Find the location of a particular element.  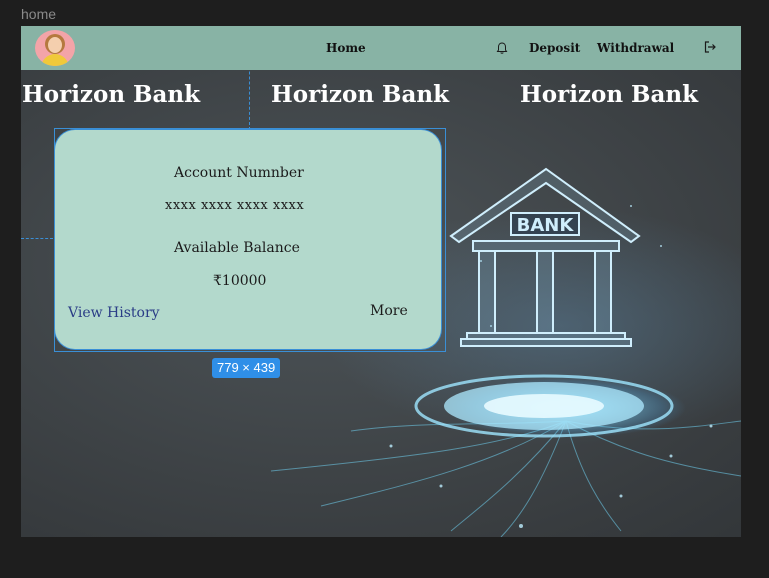

logout-icon is located at coordinates (710, 47).